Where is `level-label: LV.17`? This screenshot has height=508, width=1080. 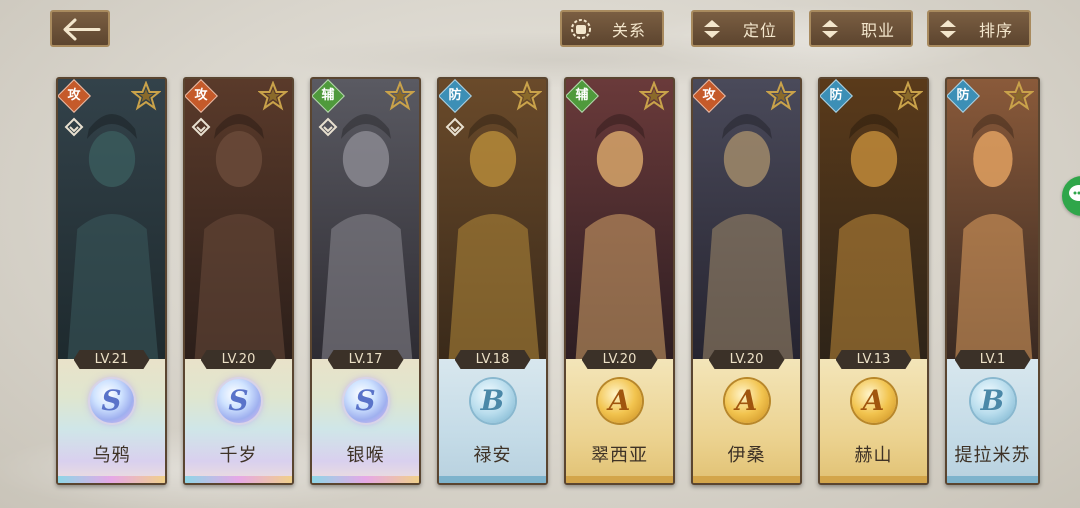
level-label: LV.17 is located at coordinates (365, 359).